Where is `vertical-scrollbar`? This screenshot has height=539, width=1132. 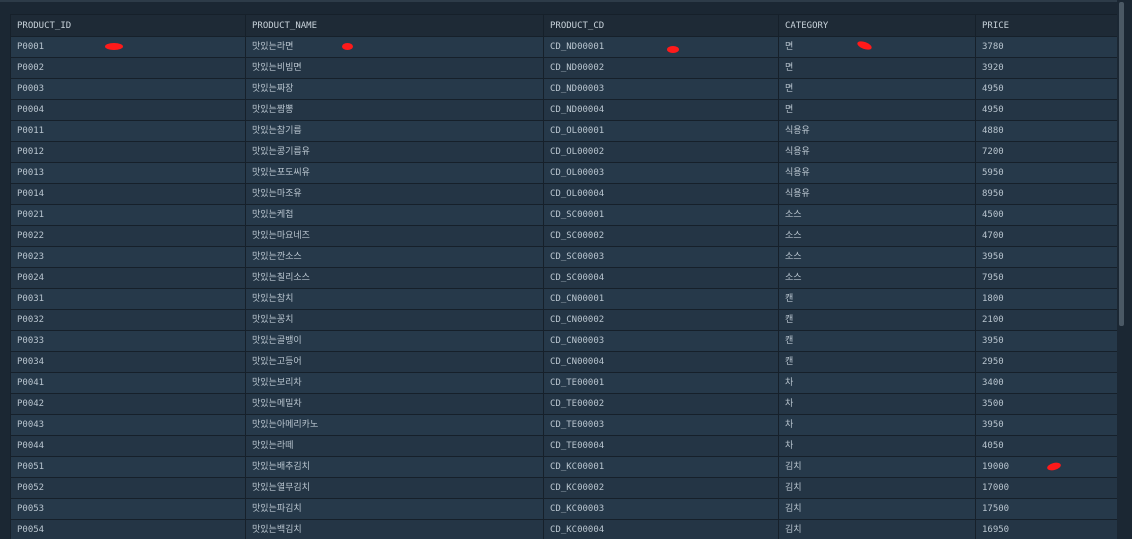
vertical-scrollbar is located at coordinates (1124, 269).